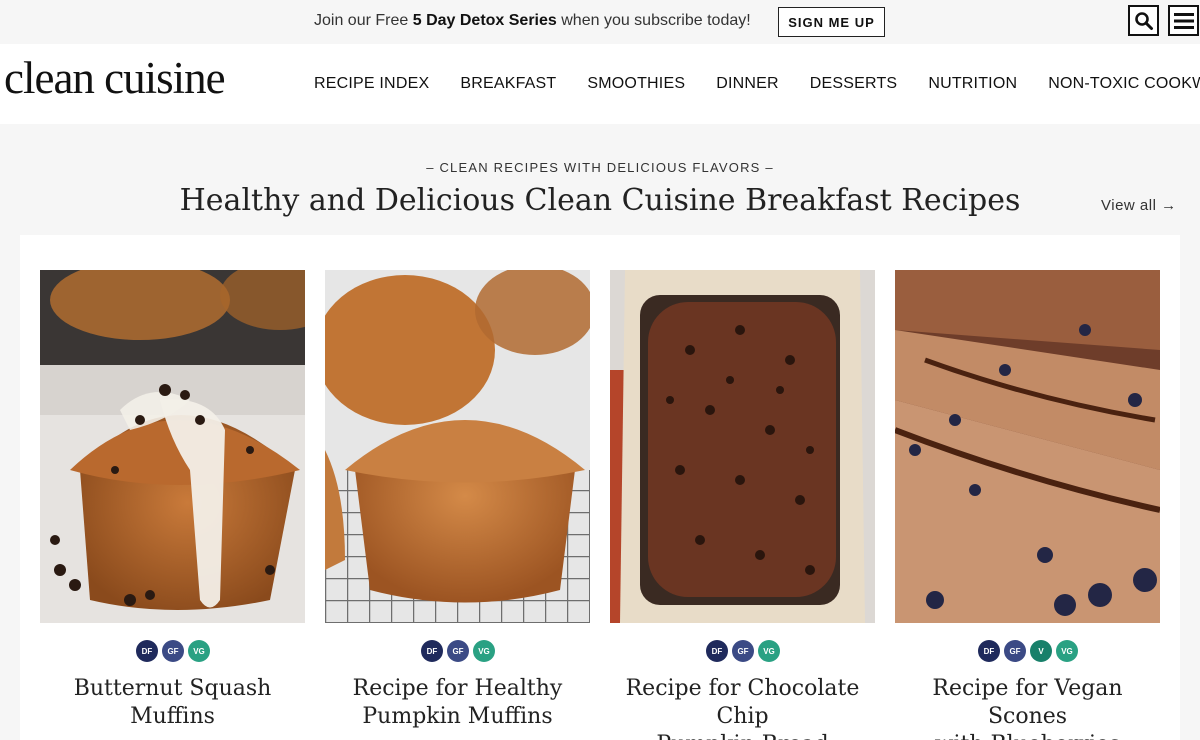 The height and width of the screenshot is (740, 1200). What do you see at coordinates (1028, 651) in the screenshot?
I see `diet-badges: DF GF V VG` at bounding box center [1028, 651].